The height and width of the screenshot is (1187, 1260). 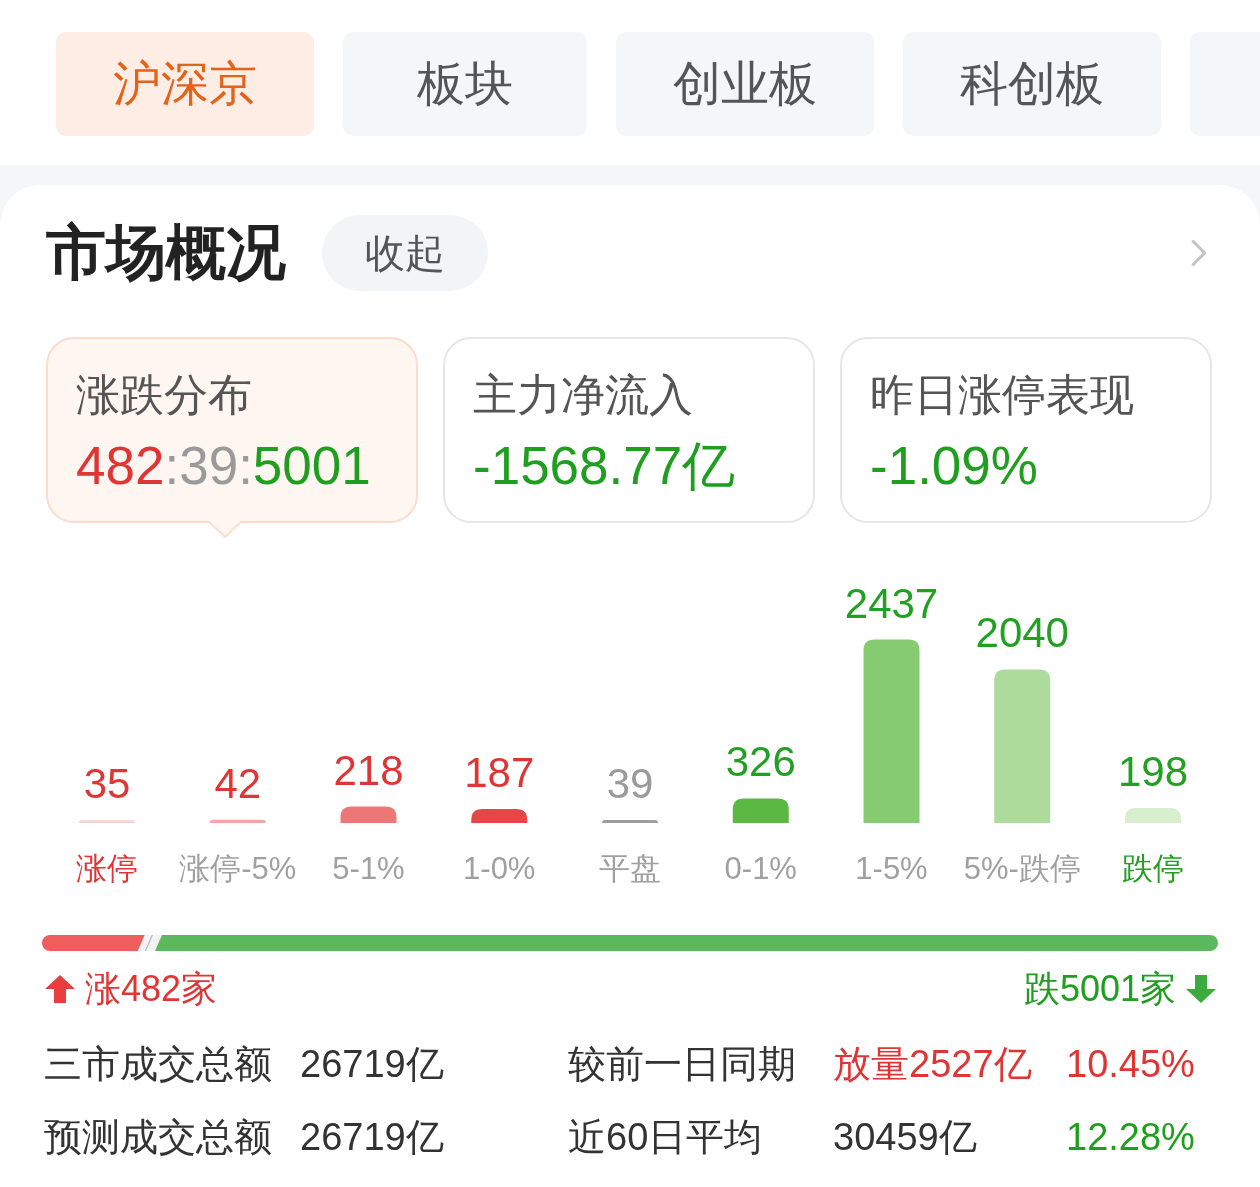 What do you see at coordinates (760, 762) in the screenshot?
I see `bar-value-label: 326` at bounding box center [760, 762].